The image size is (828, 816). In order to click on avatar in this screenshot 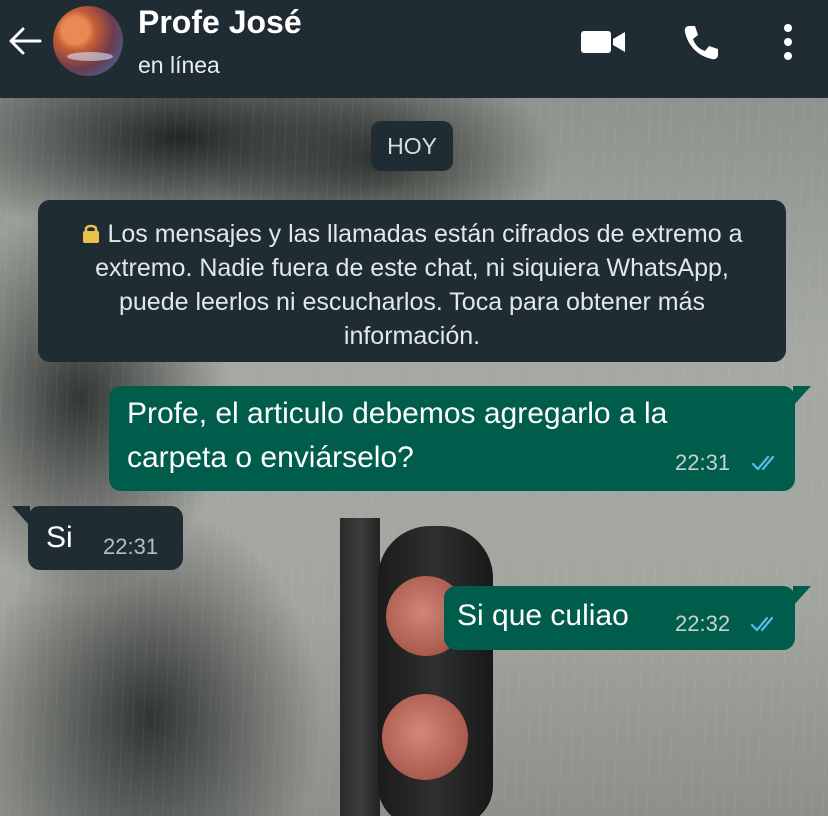, I will do `click(88, 41)`.